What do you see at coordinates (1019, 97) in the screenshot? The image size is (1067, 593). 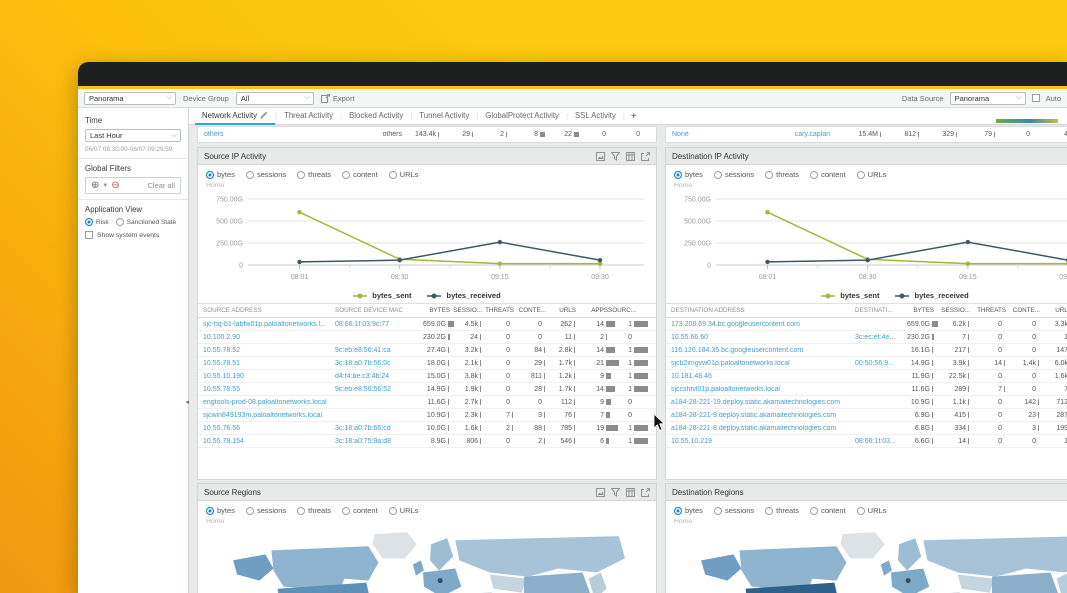 I see `chevron-down-icon: ⌵` at bounding box center [1019, 97].